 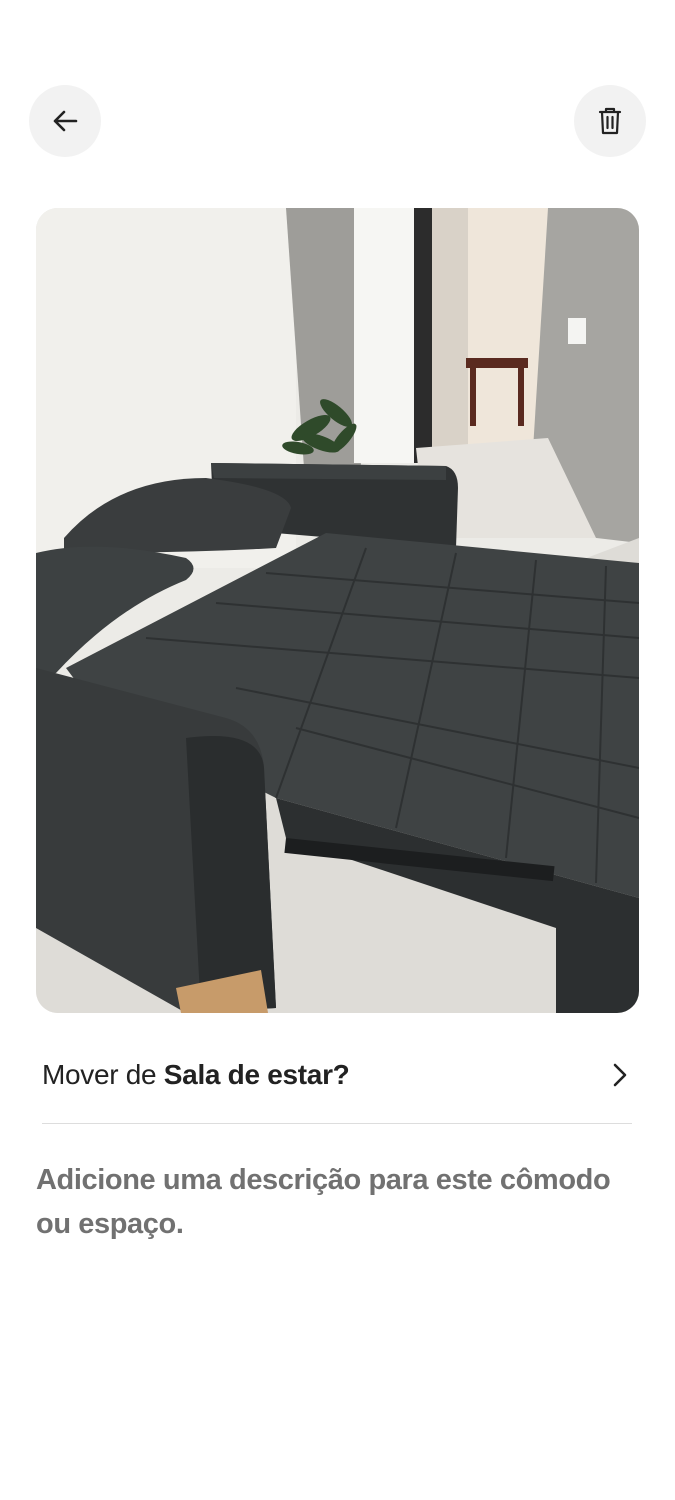 What do you see at coordinates (337, 1123) in the screenshot?
I see `divider` at bounding box center [337, 1123].